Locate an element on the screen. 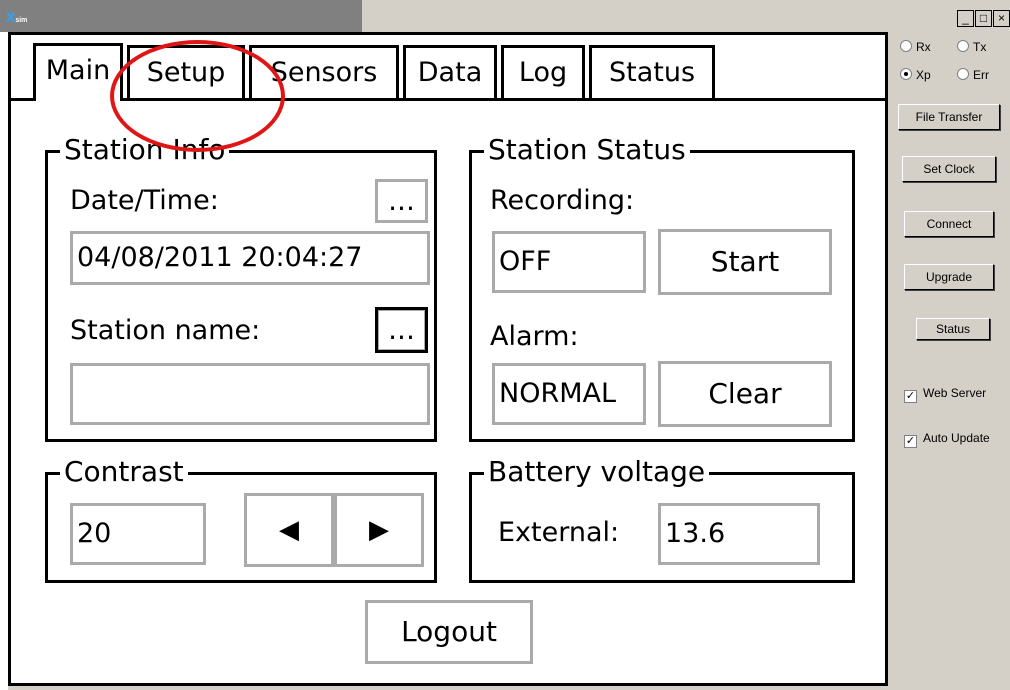 Image resolution: width=1010 pixels, height=690 pixels. battery-voltage-group: Battery voltage External: 13.6 is located at coordinates (662, 519).